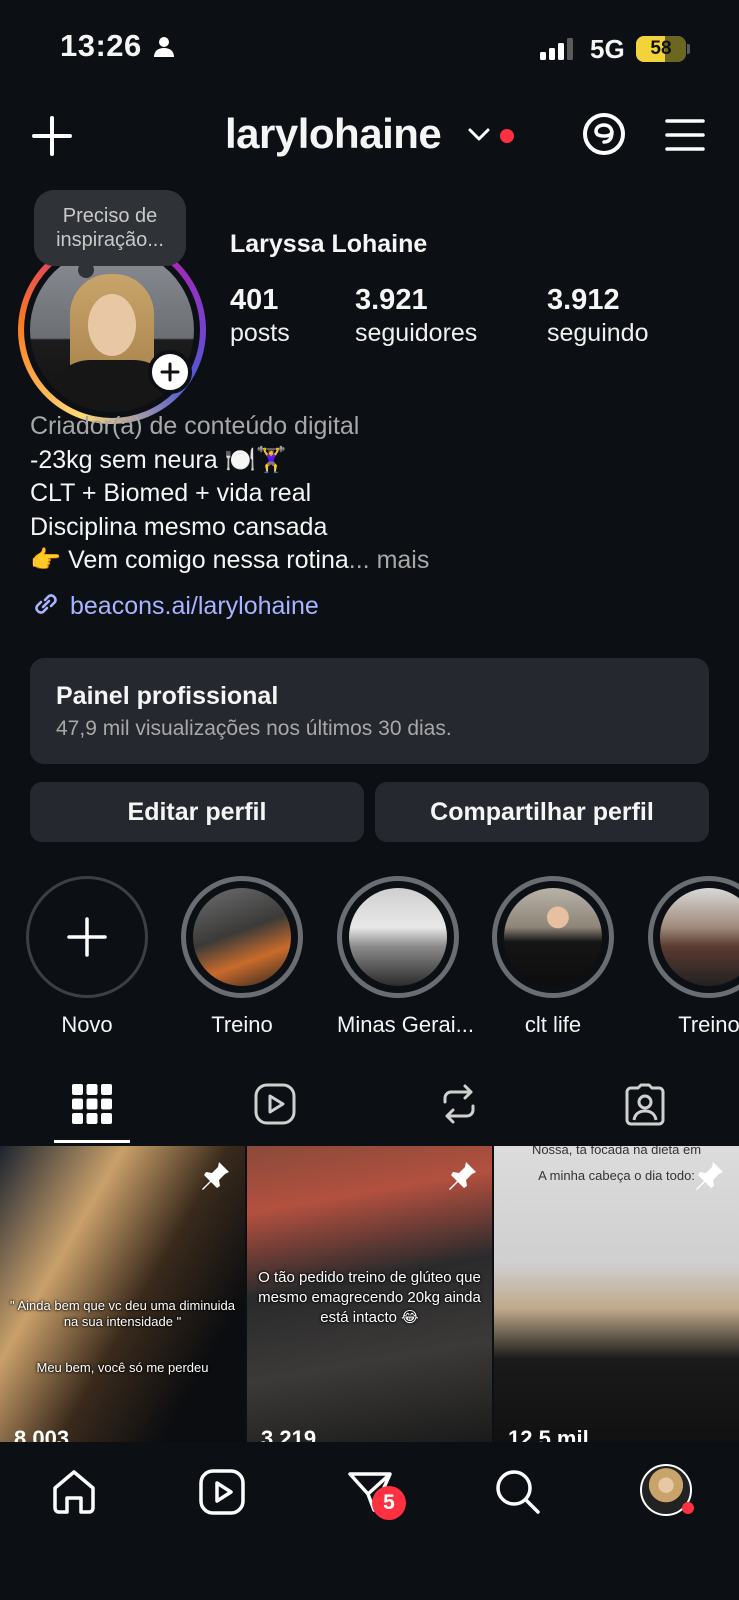 The height and width of the screenshot is (1600, 739). I want to click on status-time: 13:26, so click(101, 45).